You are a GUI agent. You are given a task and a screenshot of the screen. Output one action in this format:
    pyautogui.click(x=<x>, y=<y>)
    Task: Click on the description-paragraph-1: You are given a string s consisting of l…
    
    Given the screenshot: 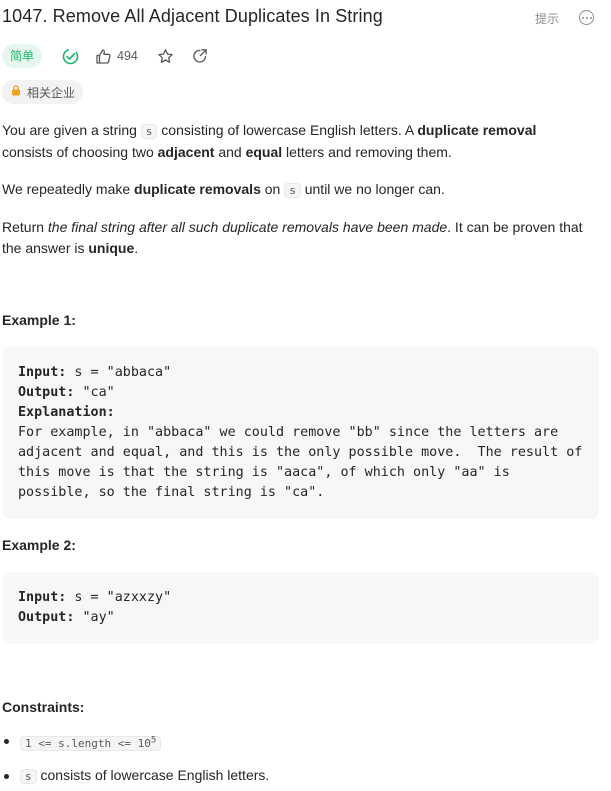 What is the action you would take?
    pyautogui.click(x=269, y=141)
    